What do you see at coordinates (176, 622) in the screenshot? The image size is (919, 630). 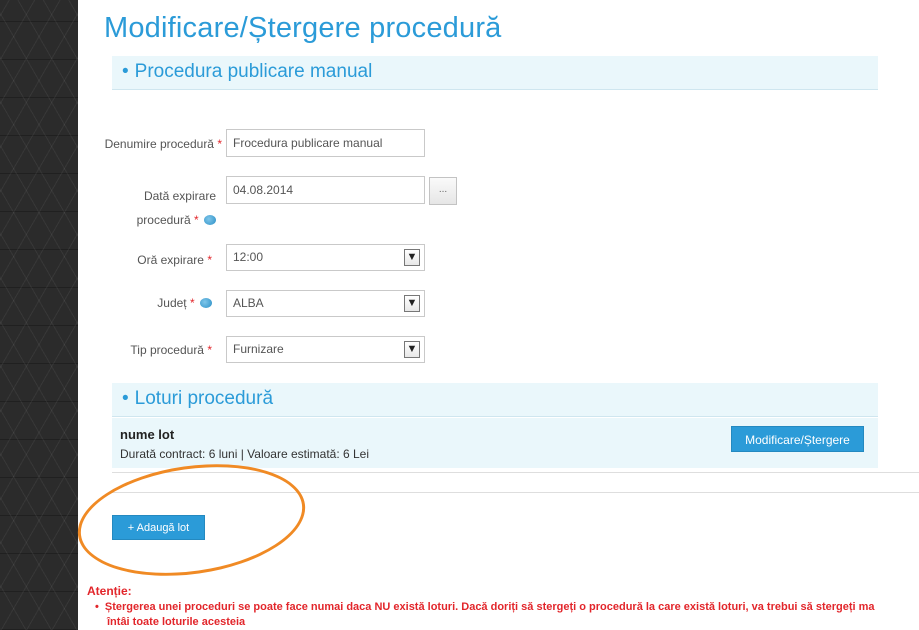 I see `warning-text-continued: întâi toate loturile acesteia` at bounding box center [176, 622].